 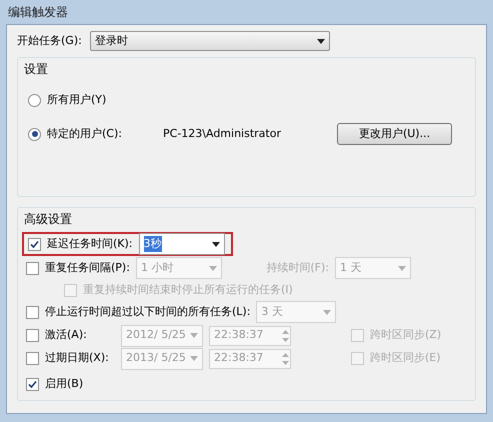 I want to click on option-label: 延迟任务时间(K):, so click(x=90, y=244).